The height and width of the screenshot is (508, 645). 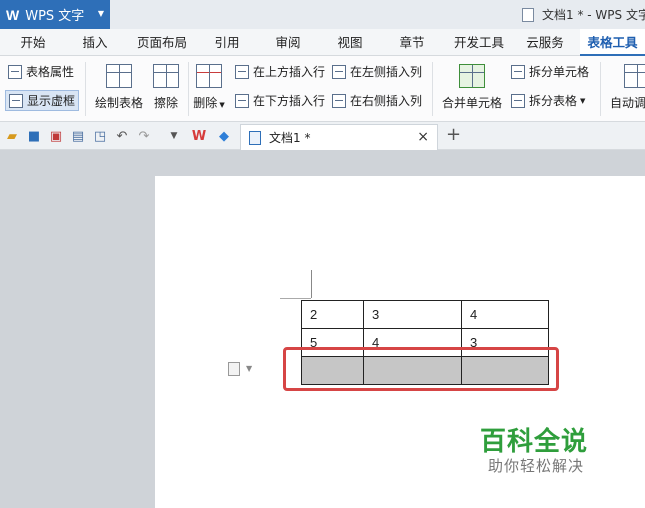 What do you see at coordinates (16, 100) in the screenshot?
I see `gridlines-icon` at bounding box center [16, 100].